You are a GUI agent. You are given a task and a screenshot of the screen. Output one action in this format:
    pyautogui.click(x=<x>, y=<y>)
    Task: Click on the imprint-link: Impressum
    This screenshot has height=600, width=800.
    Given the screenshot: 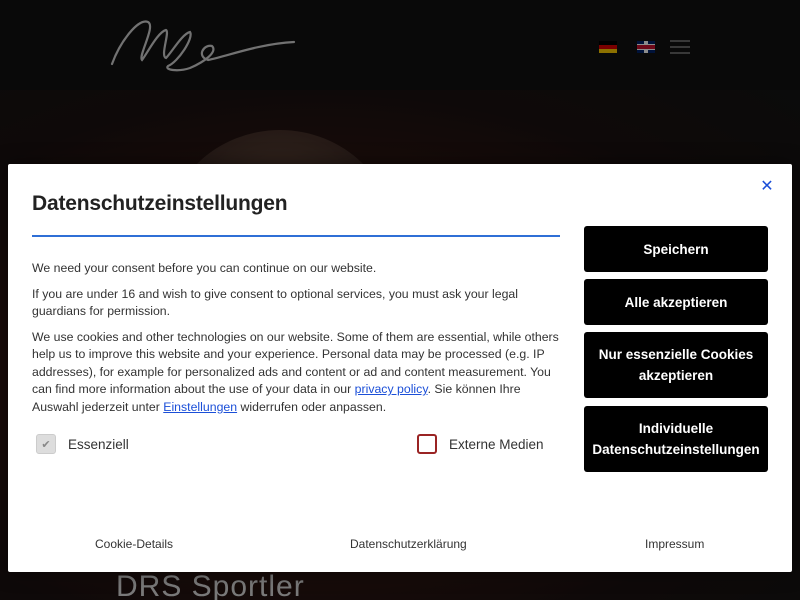 What is the action you would take?
    pyautogui.click(x=674, y=544)
    